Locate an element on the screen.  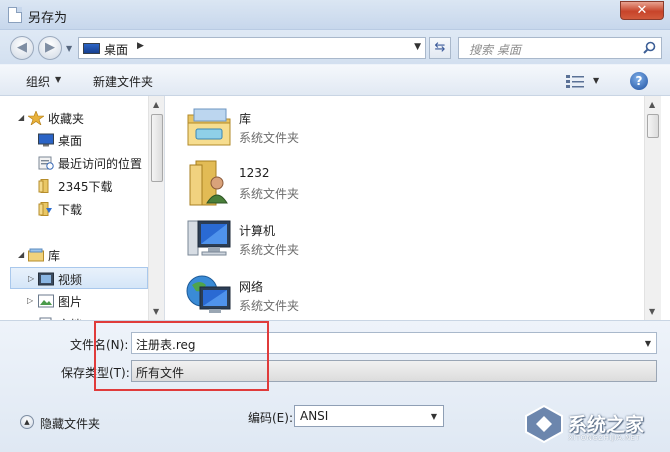
watermark: 系统之家 XITONGZHIJIA.NET is located at coordinates (591, 423).